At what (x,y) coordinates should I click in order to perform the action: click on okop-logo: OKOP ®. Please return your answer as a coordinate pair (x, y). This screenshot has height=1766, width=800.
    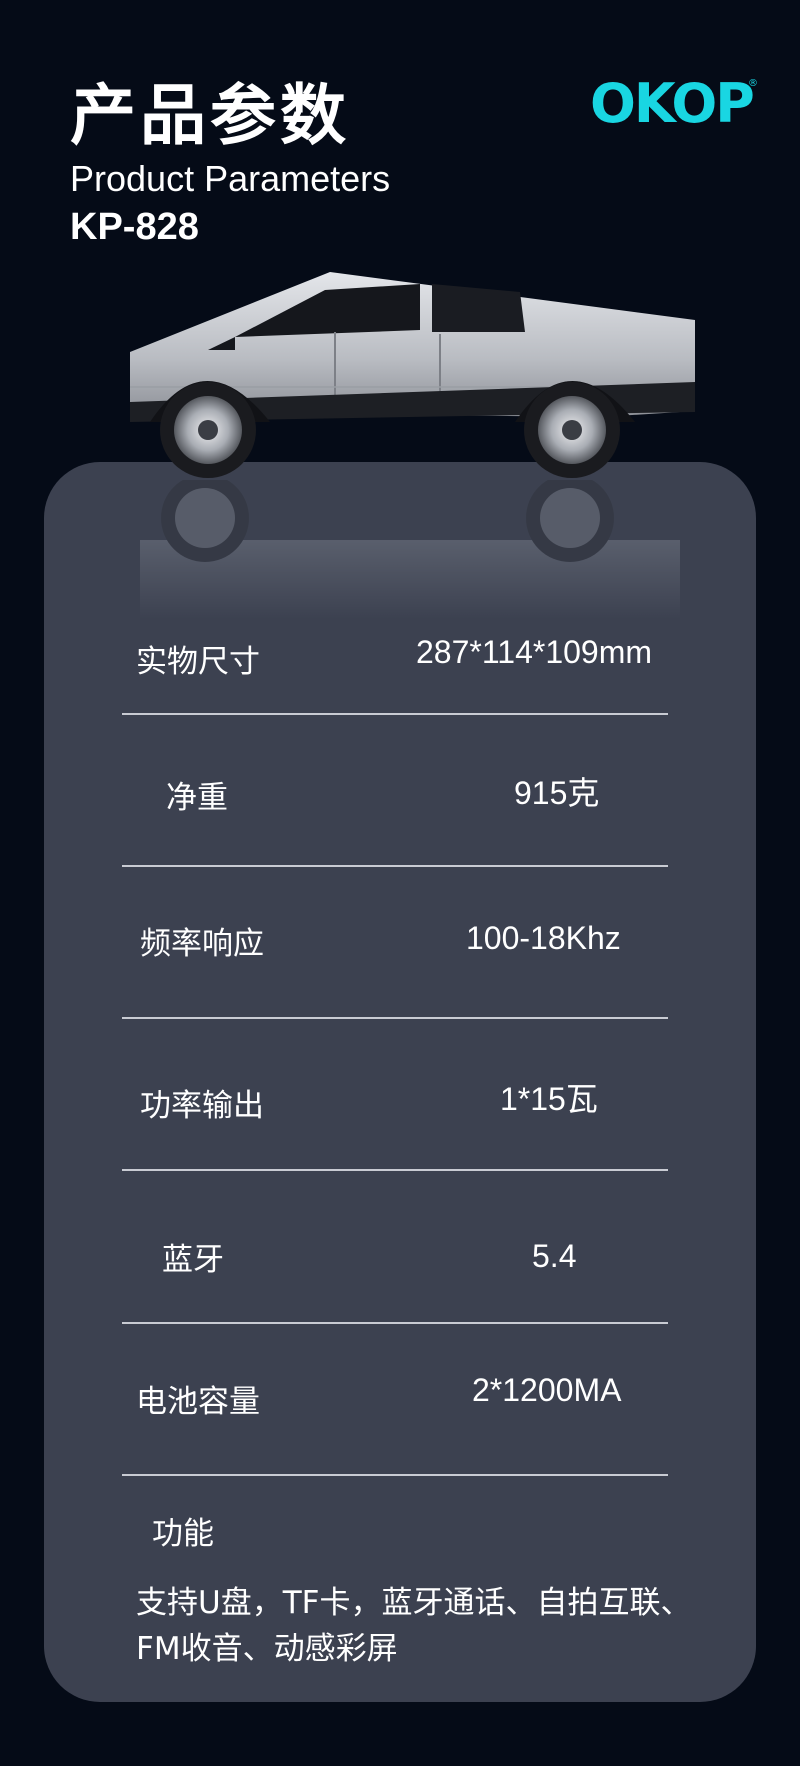
    Looking at the image, I should click on (674, 102).